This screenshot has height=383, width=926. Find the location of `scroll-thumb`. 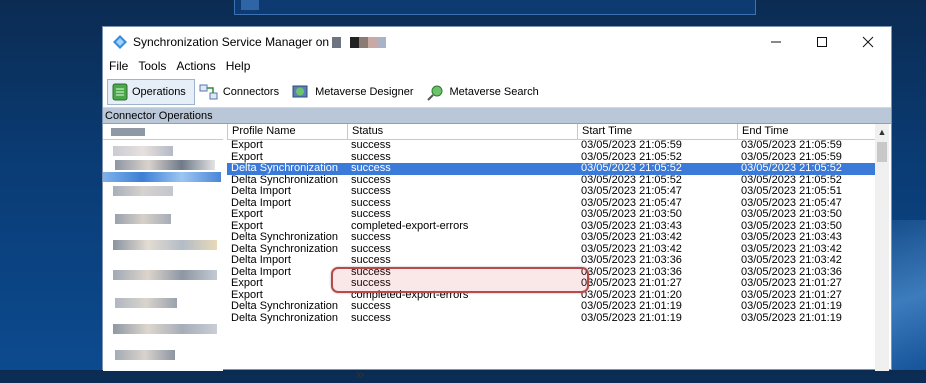

scroll-thumb is located at coordinates (882, 152).